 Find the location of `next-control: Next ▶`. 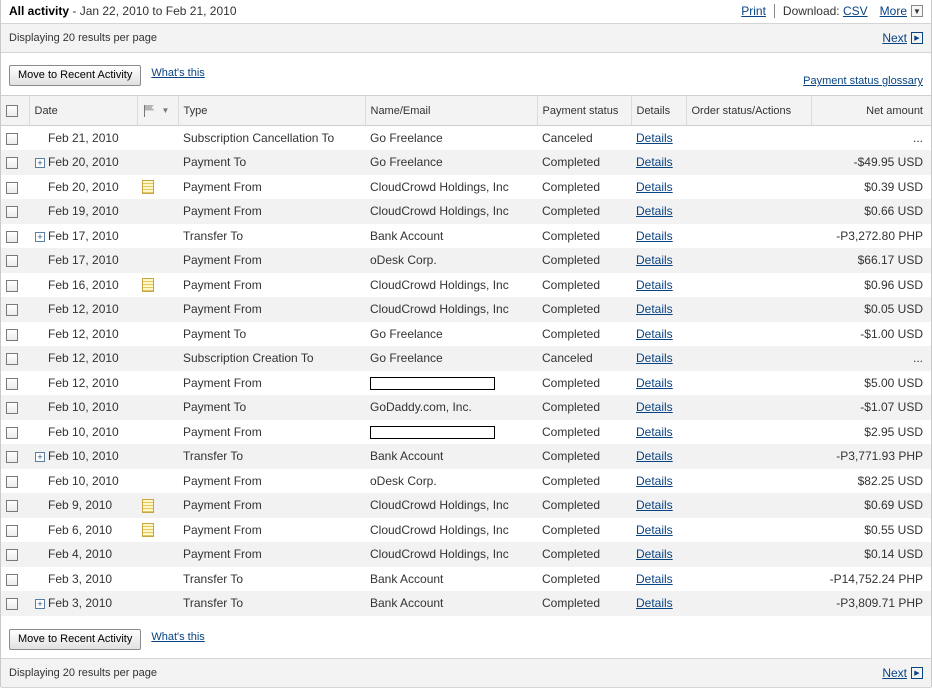

next-control: Next ▶ is located at coordinates (902, 38).